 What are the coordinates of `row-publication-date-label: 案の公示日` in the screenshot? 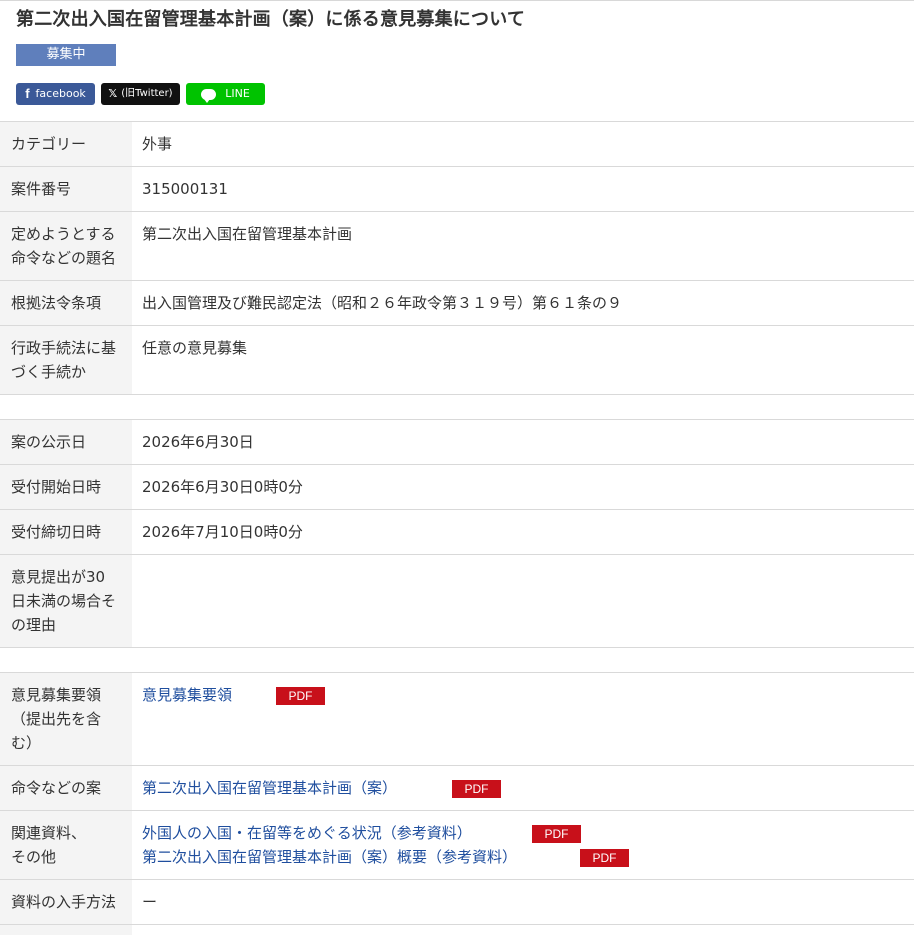 It's located at (66, 442).